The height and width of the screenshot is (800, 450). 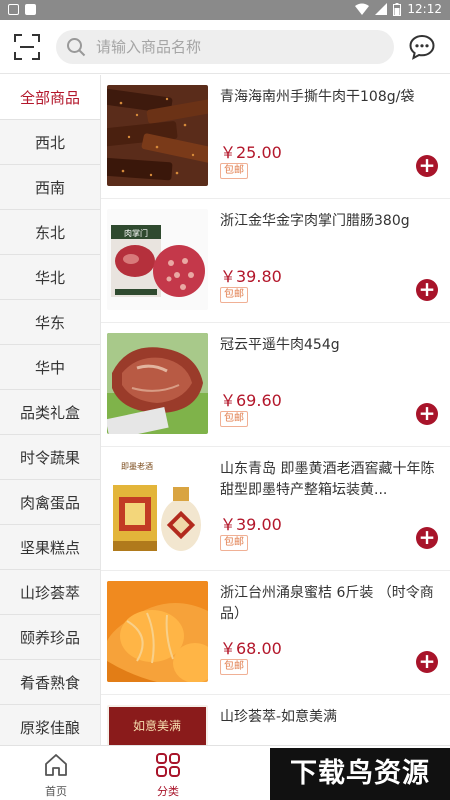 I want to click on scan-icon, so click(x=27, y=47).